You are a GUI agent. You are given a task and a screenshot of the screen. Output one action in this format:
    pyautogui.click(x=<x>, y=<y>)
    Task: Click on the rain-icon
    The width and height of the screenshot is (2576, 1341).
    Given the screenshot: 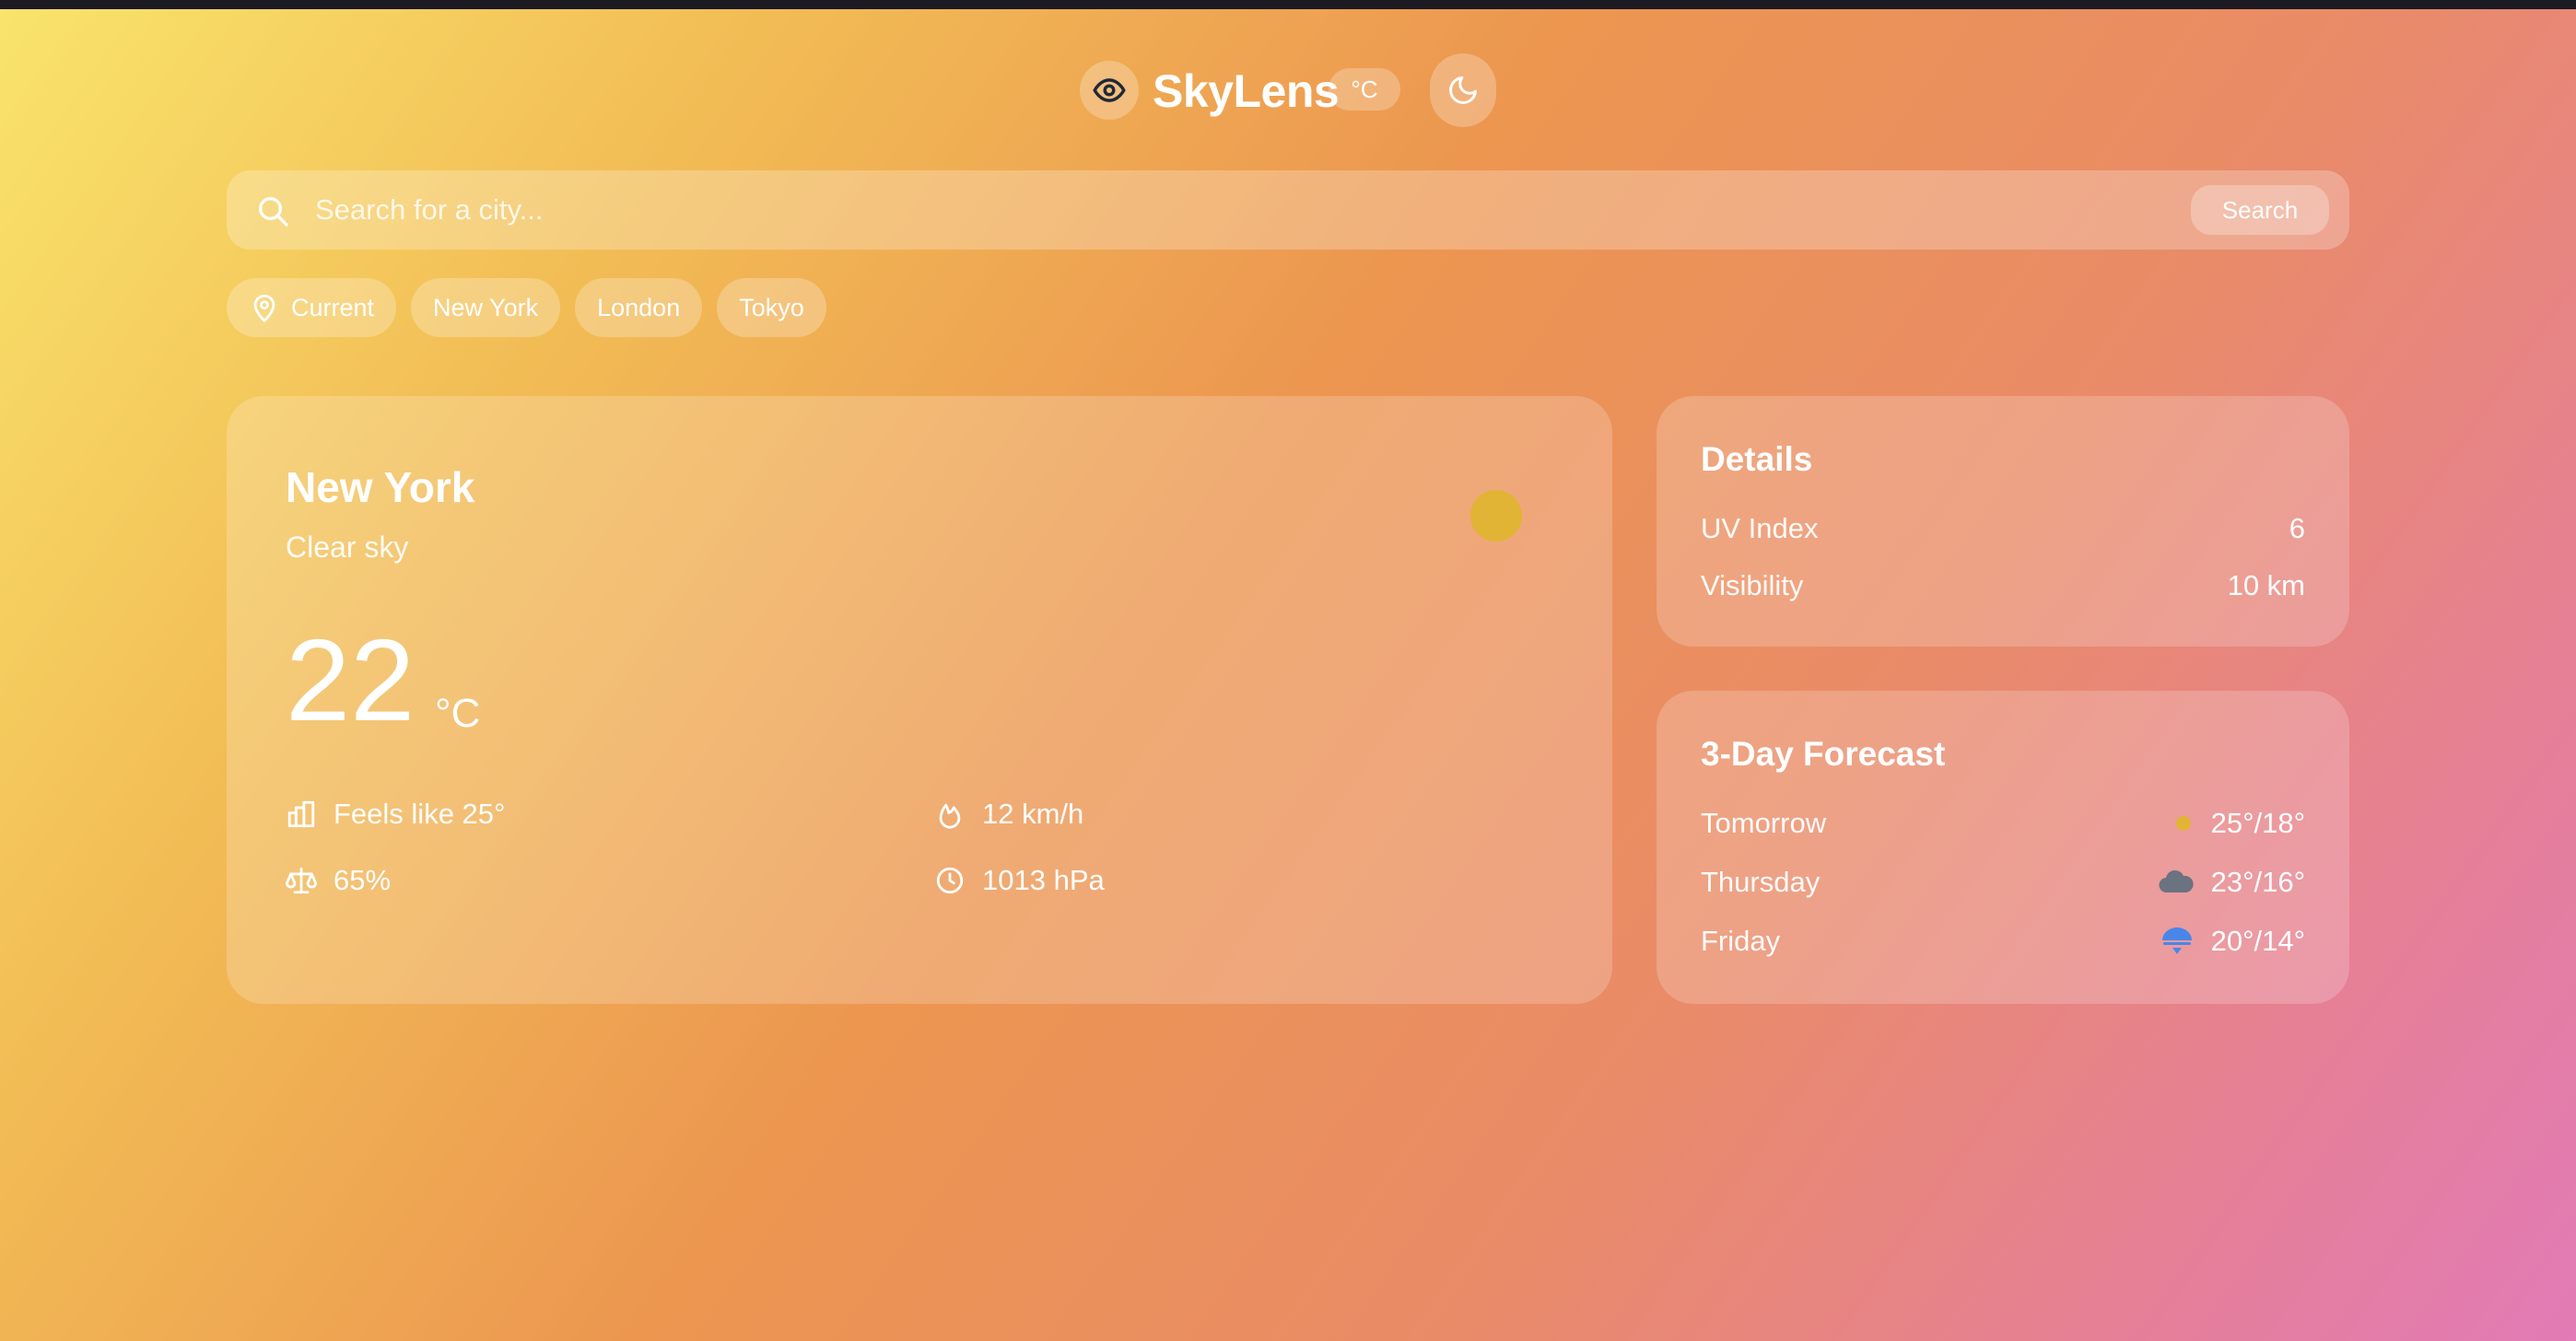 What is the action you would take?
    pyautogui.click(x=2176, y=940)
    